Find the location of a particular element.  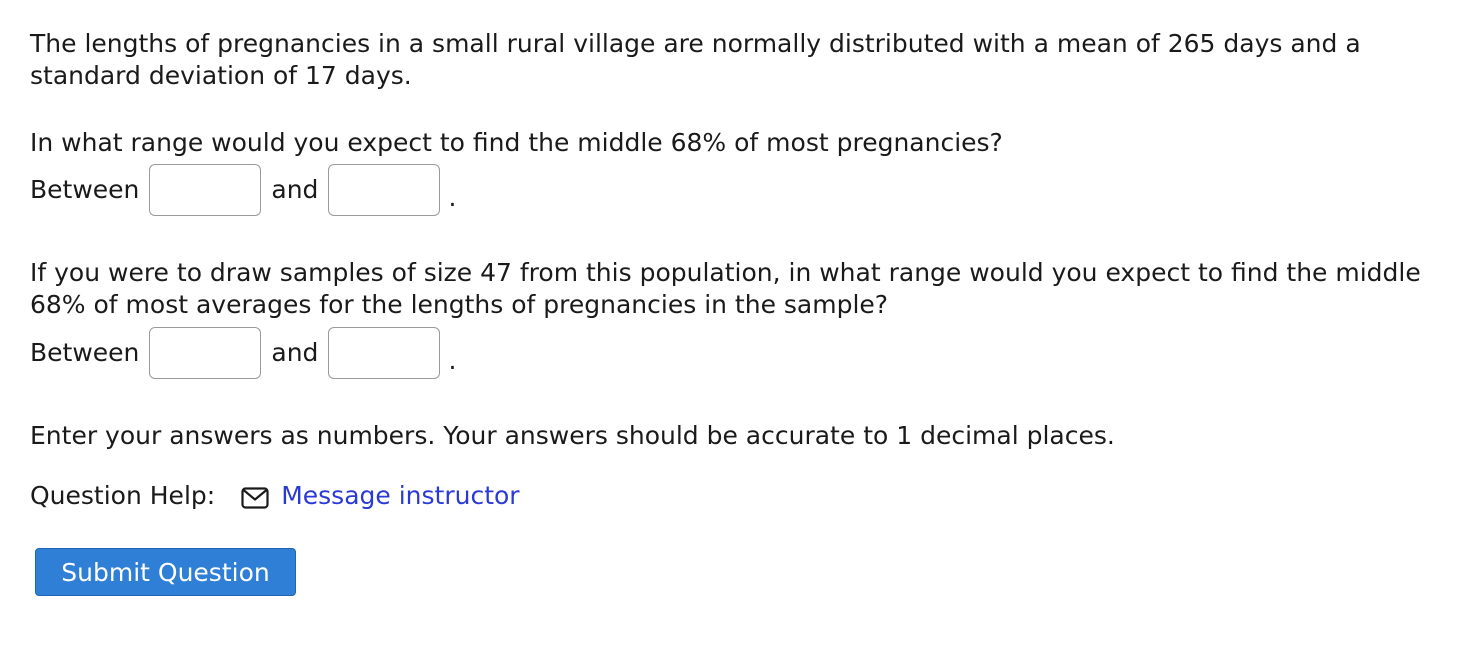

submit-question-button: Submit Question is located at coordinates (165, 572).